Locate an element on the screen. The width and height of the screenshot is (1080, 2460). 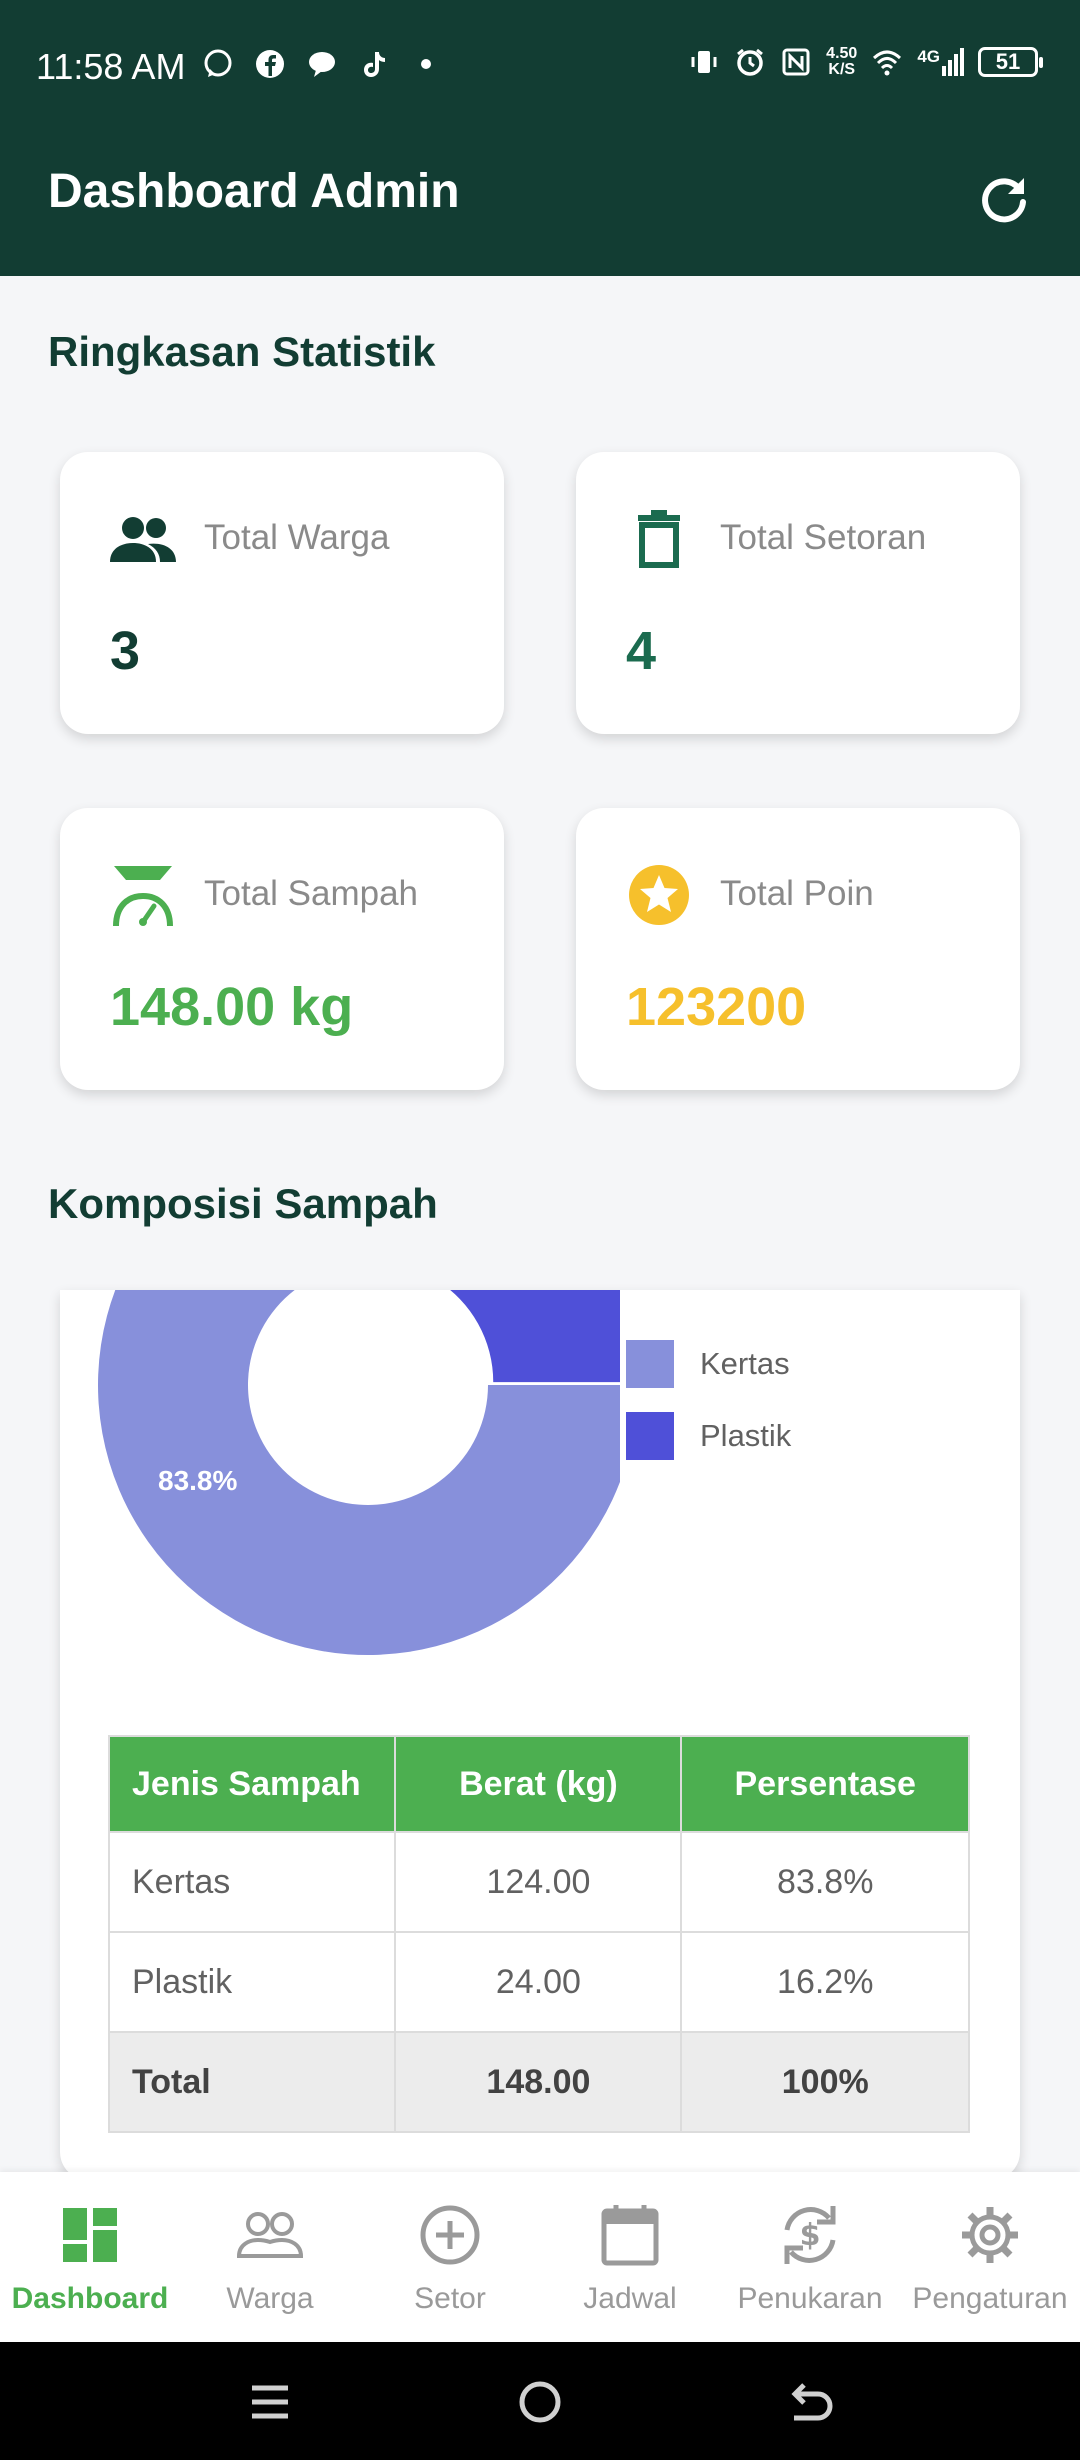
table-cell: Kertas is located at coordinates (252, 1882).